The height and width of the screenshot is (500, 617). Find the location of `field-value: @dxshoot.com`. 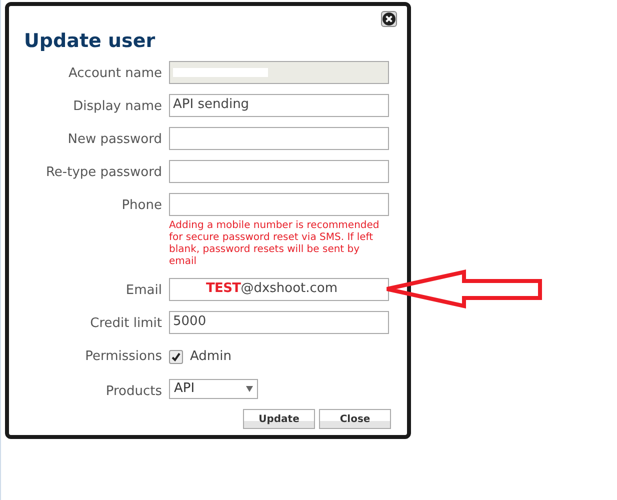

field-value: @dxshoot.com is located at coordinates (289, 289).